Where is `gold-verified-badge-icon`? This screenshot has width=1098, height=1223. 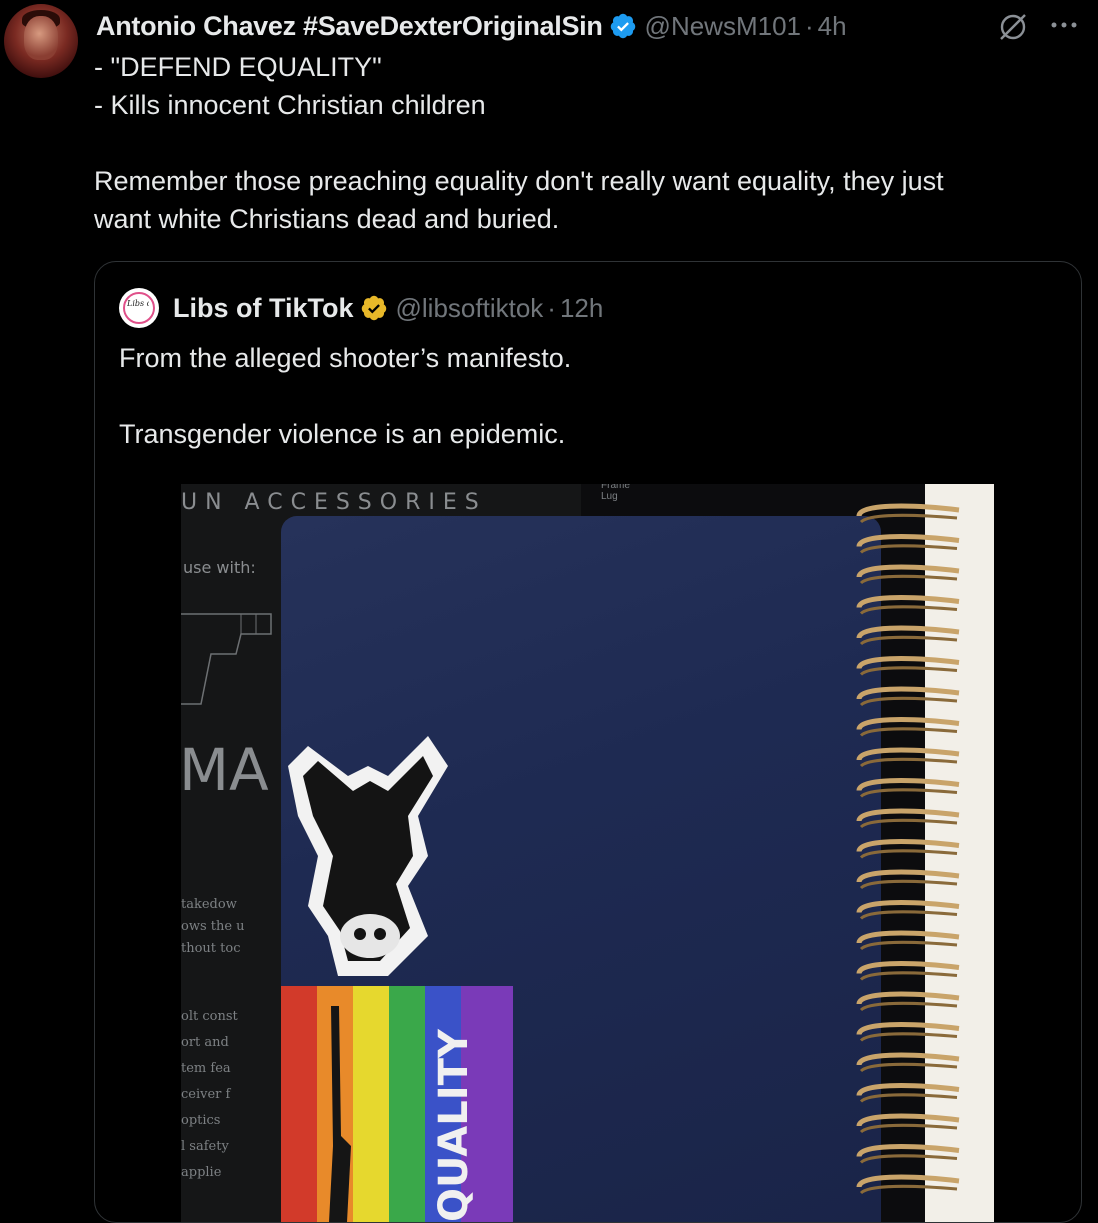
gold-verified-badge-icon is located at coordinates (373, 308).